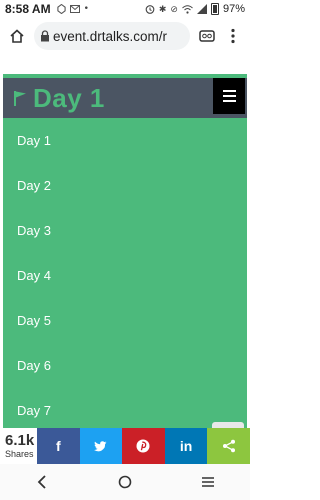 The width and height of the screenshot is (320, 500). I want to click on page-title: Day 1, so click(69, 97).